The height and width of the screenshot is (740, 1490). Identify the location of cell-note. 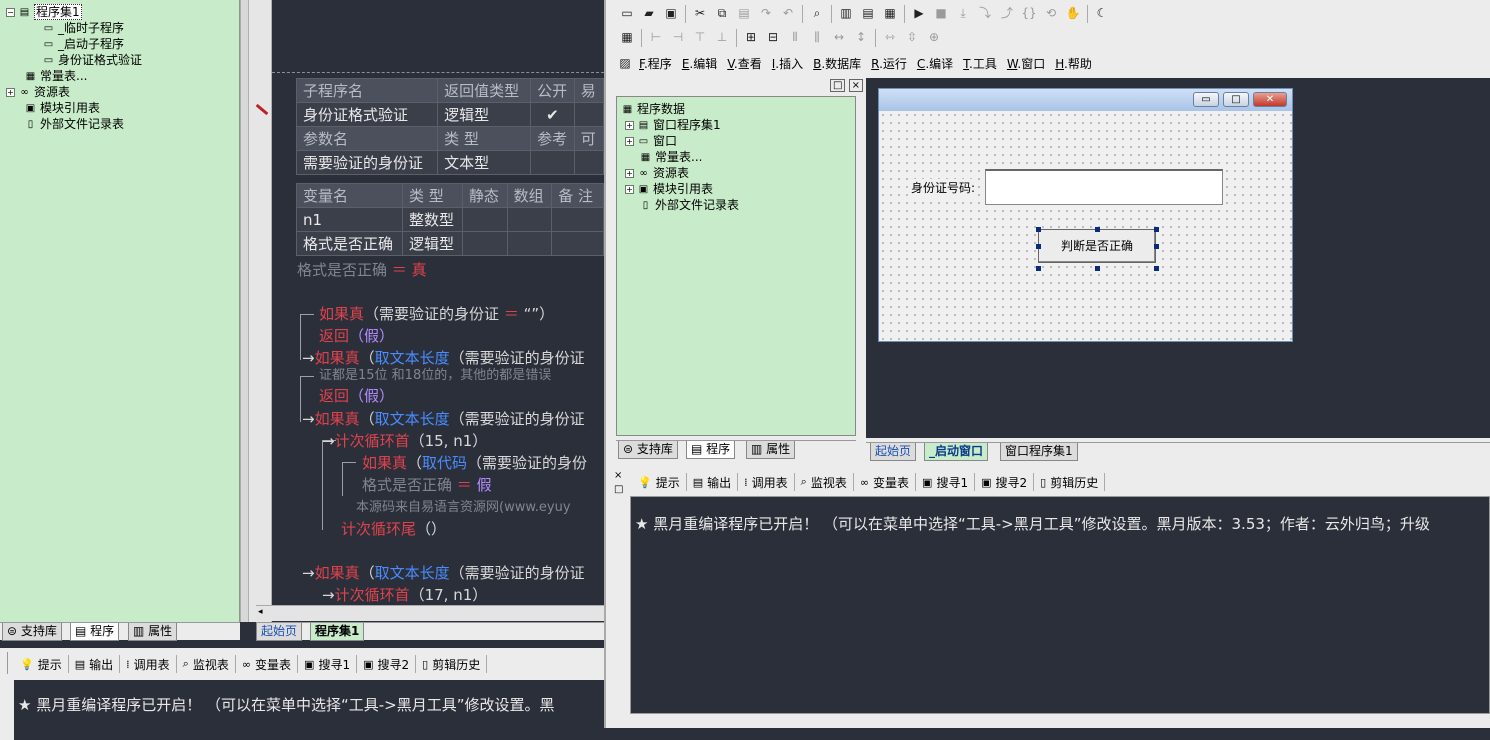
(577, 219).